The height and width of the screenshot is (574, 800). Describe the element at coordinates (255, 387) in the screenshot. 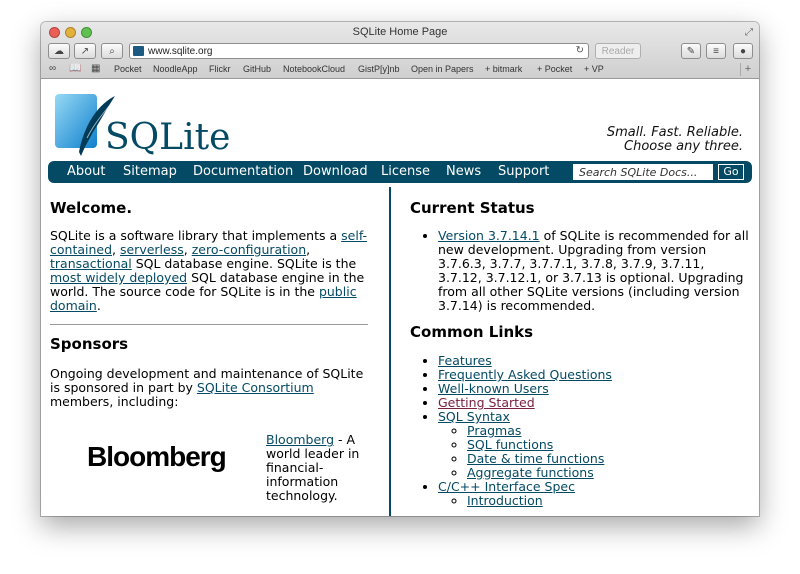

I see `link-sqlite-consortium: SQLite Consortium` at that location.